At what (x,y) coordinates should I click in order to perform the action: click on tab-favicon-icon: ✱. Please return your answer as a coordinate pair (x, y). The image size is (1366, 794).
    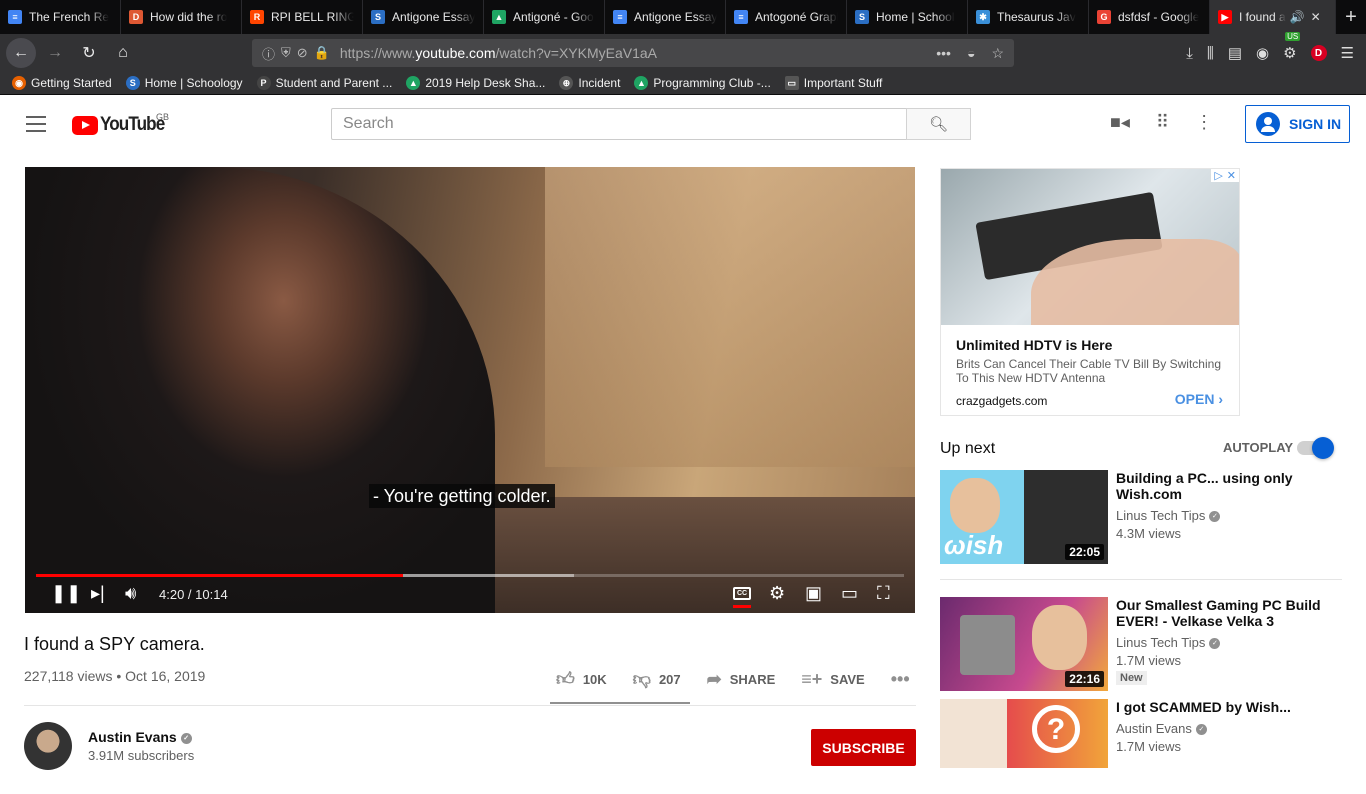
    Looking at the image, I should click on (983, 17).